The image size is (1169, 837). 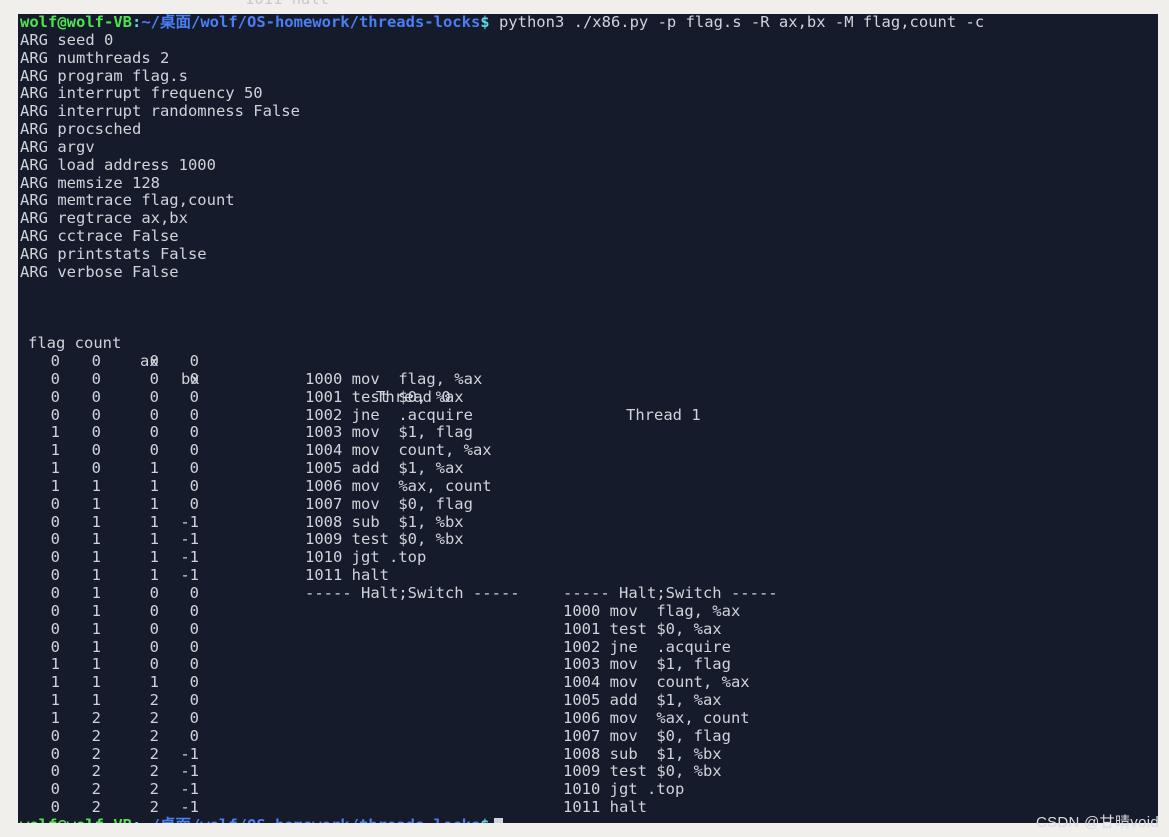 What do you see at coordinates (588, 450) in the screenshot?
I see `table-row: 1 0 0 0 1004 mov count, %ax` at bounding box center [588, 450].